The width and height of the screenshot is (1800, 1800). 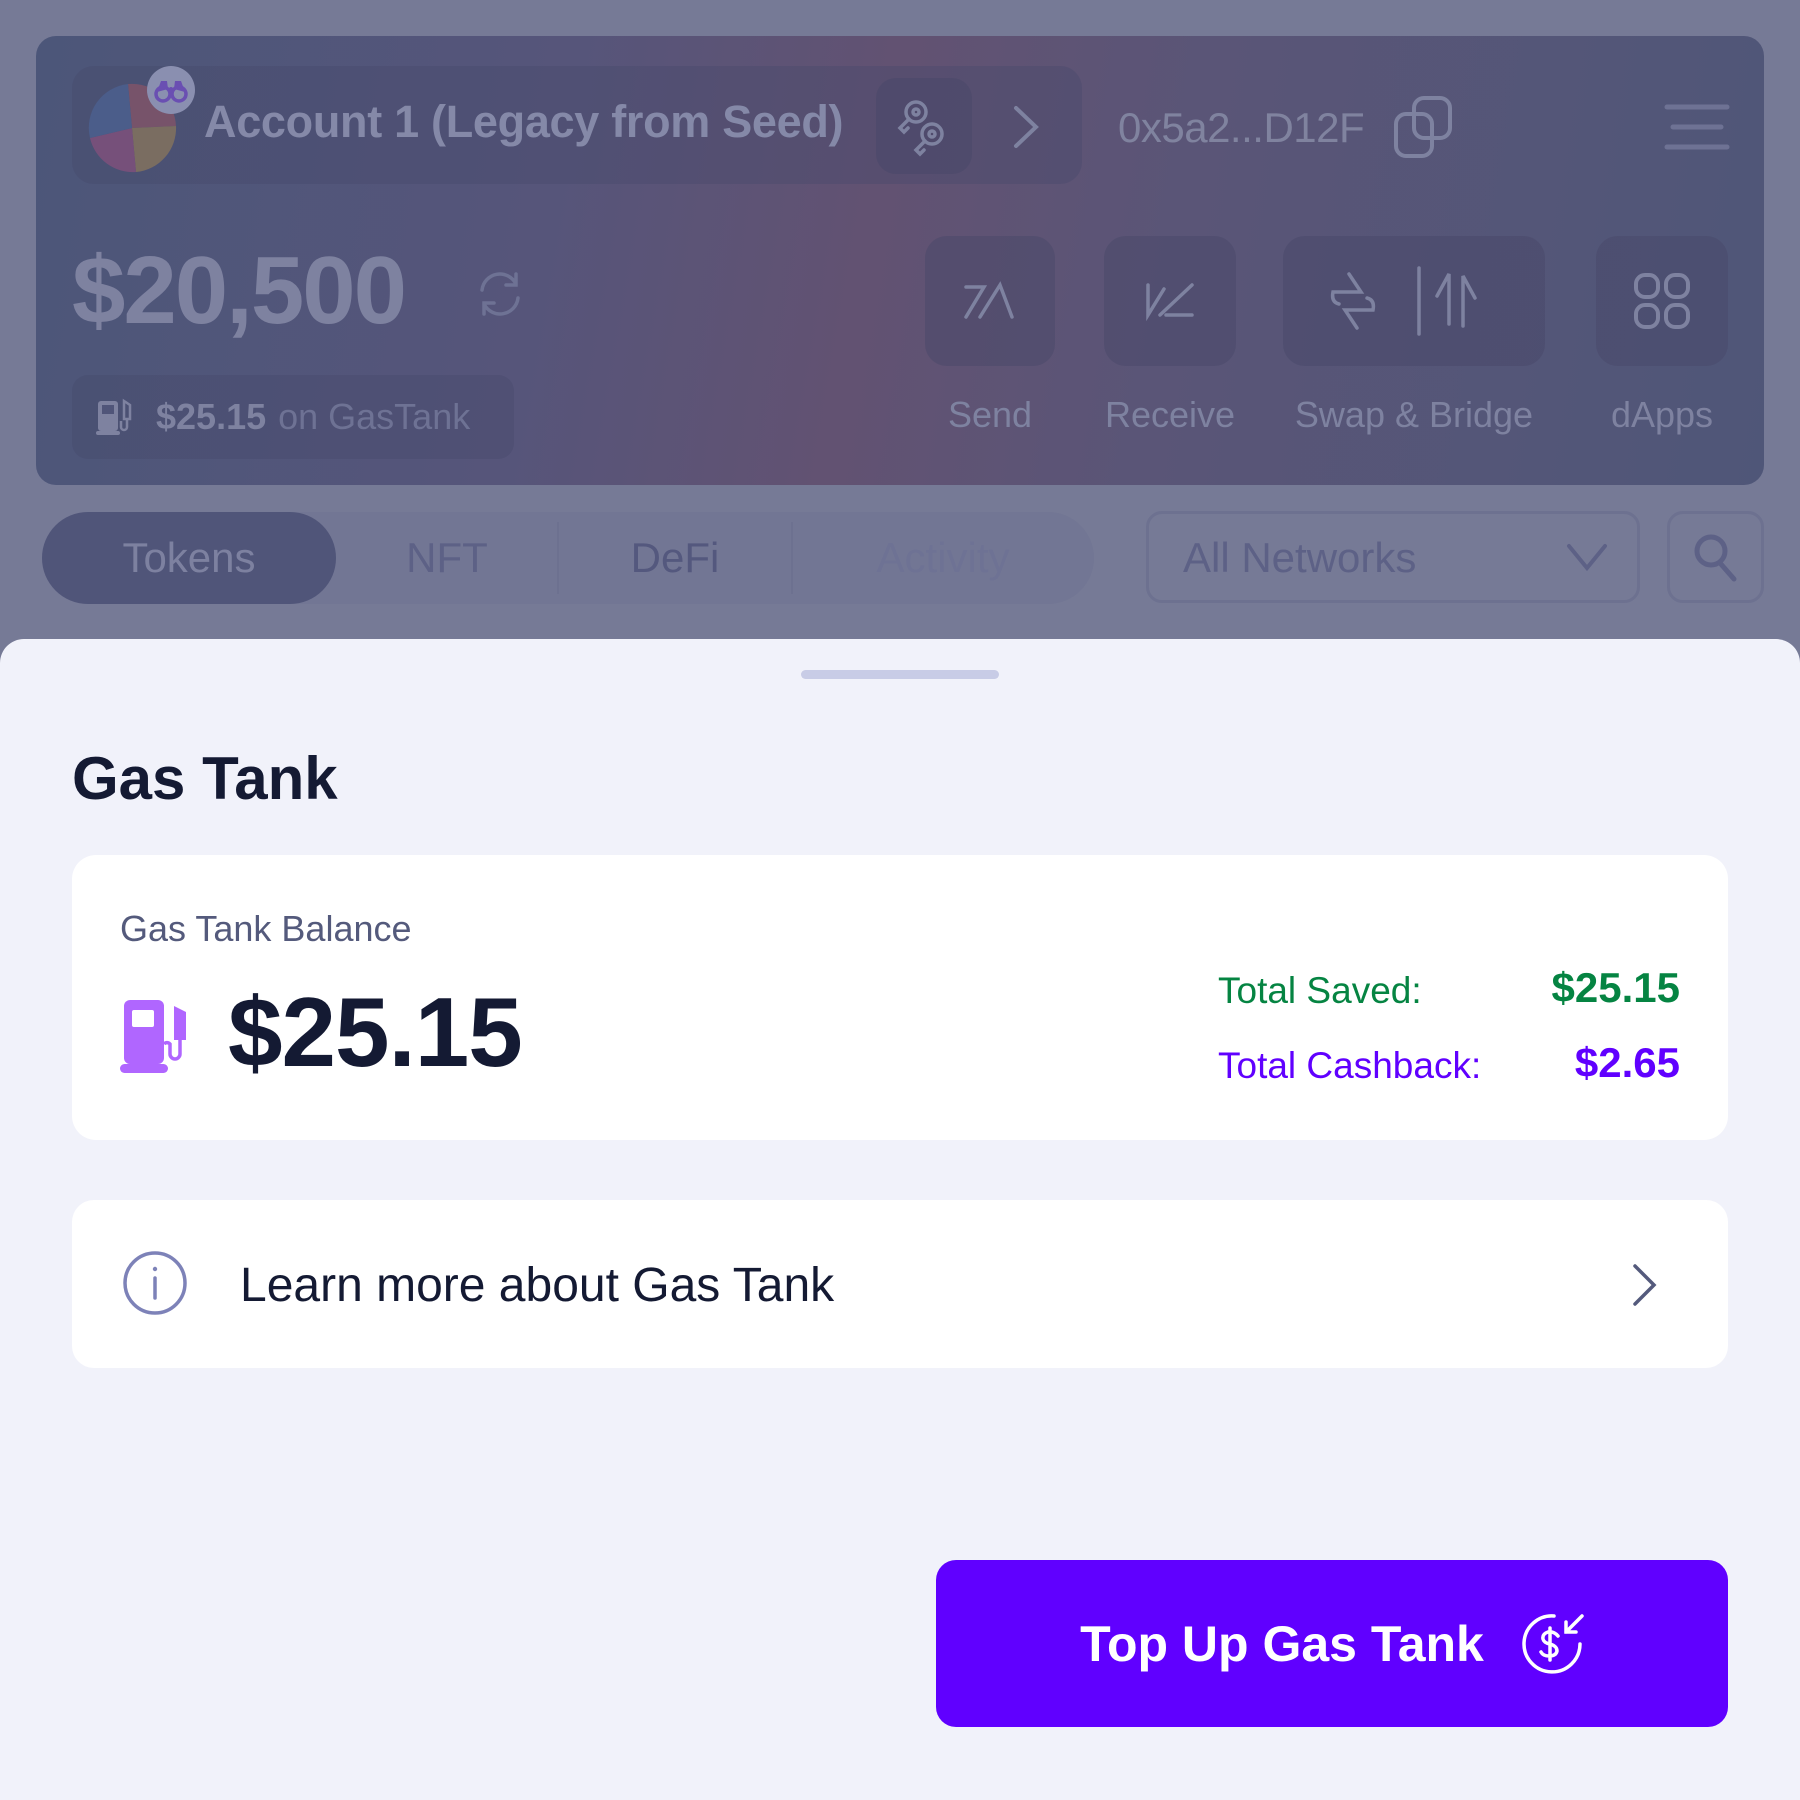 What do you see at coordinates (900, 674) in the screenshot?
I see `sheet-drag-handle` at bounding box center [900, 674].